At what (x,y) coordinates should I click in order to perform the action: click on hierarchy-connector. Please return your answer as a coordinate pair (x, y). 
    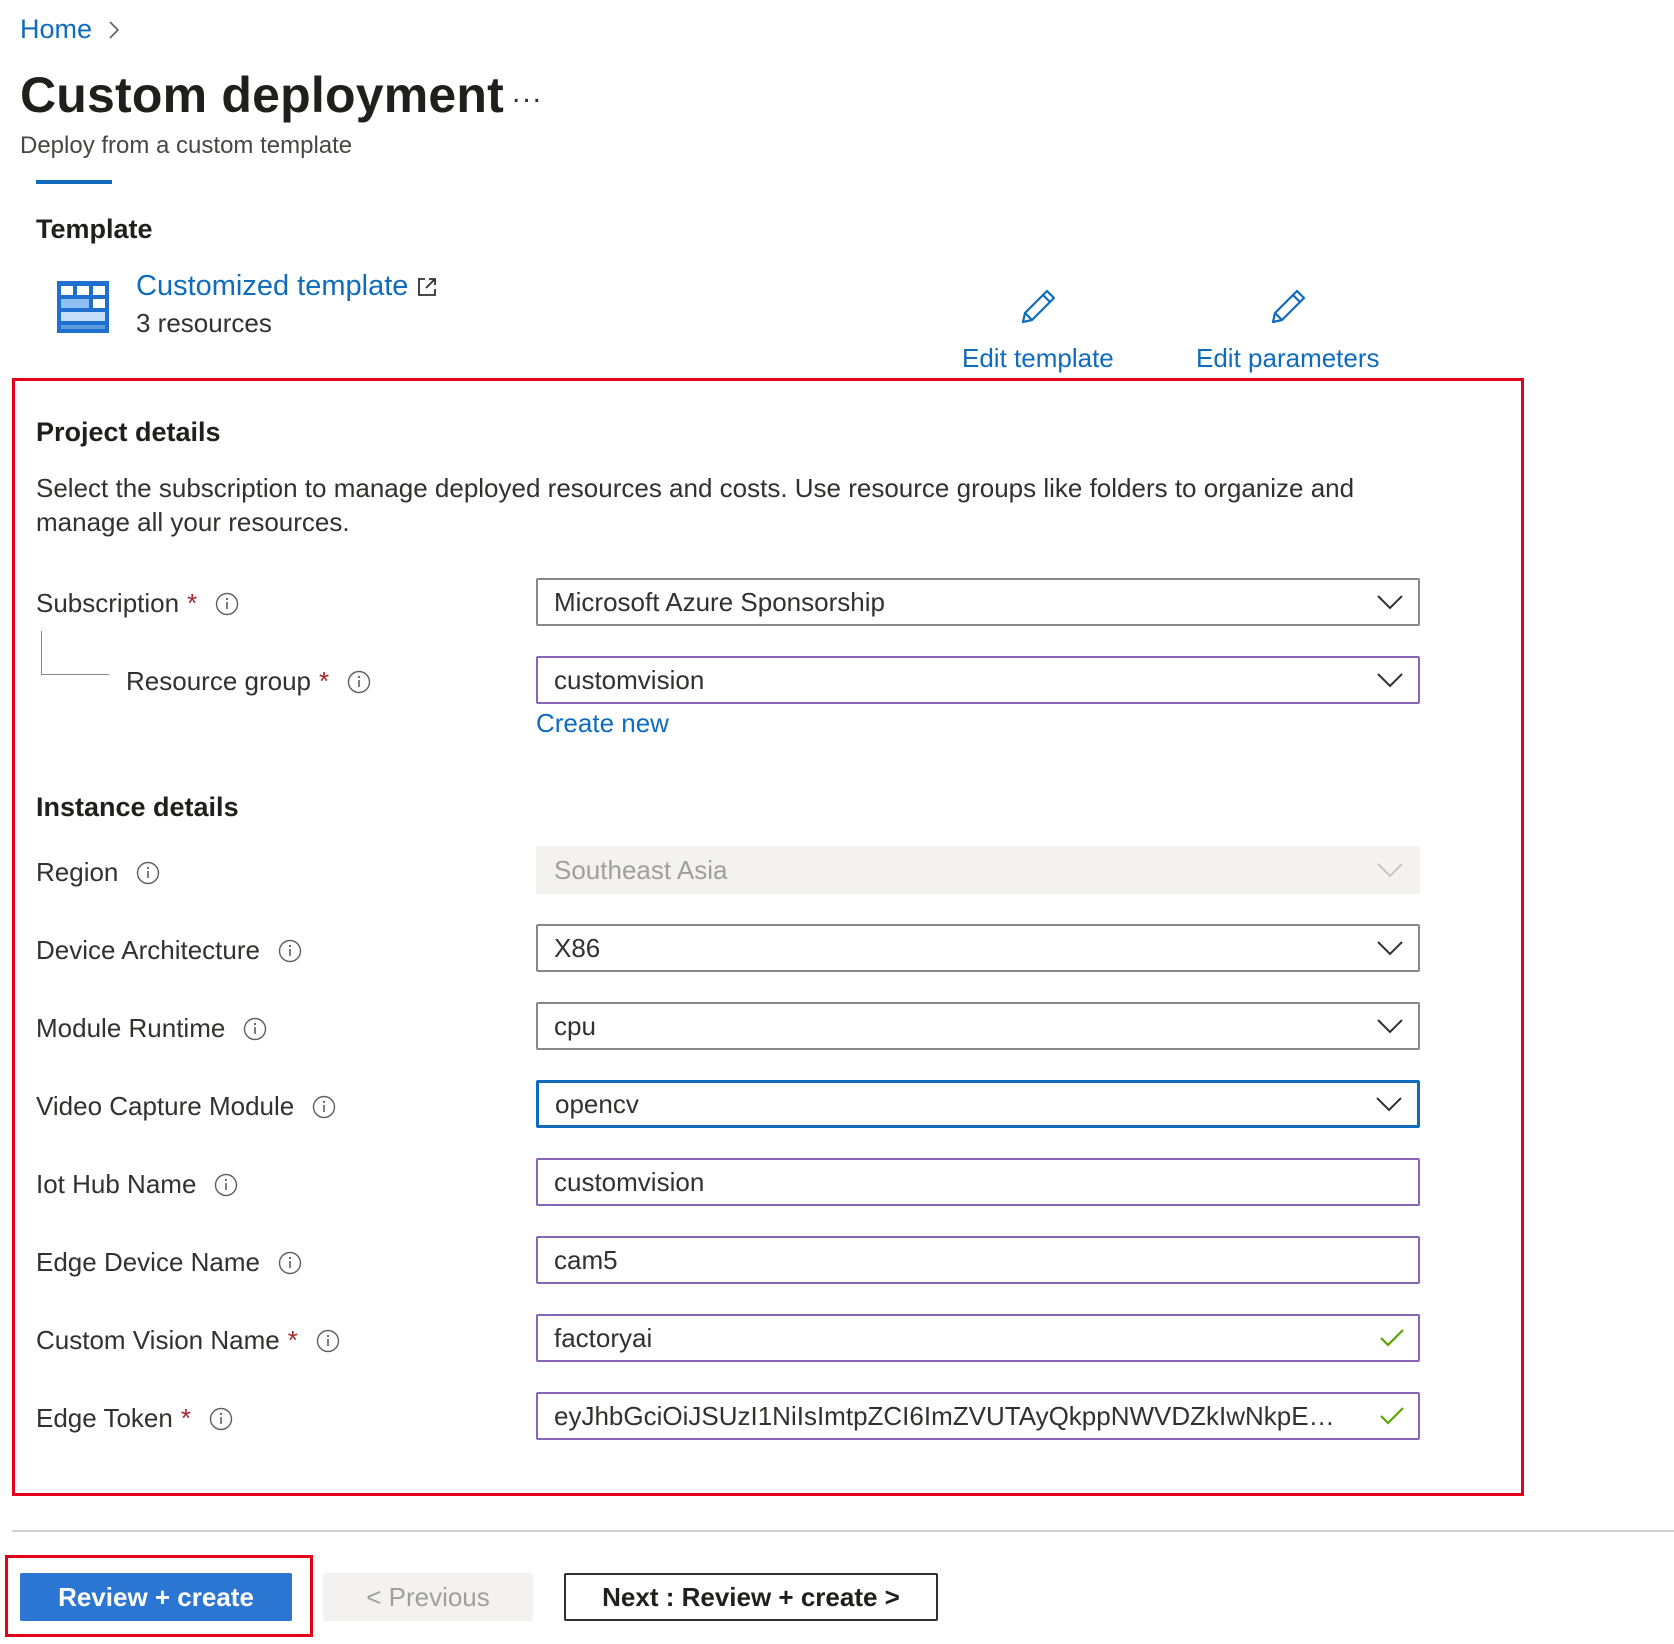
    Looking at the image, I should click on (75, 653).